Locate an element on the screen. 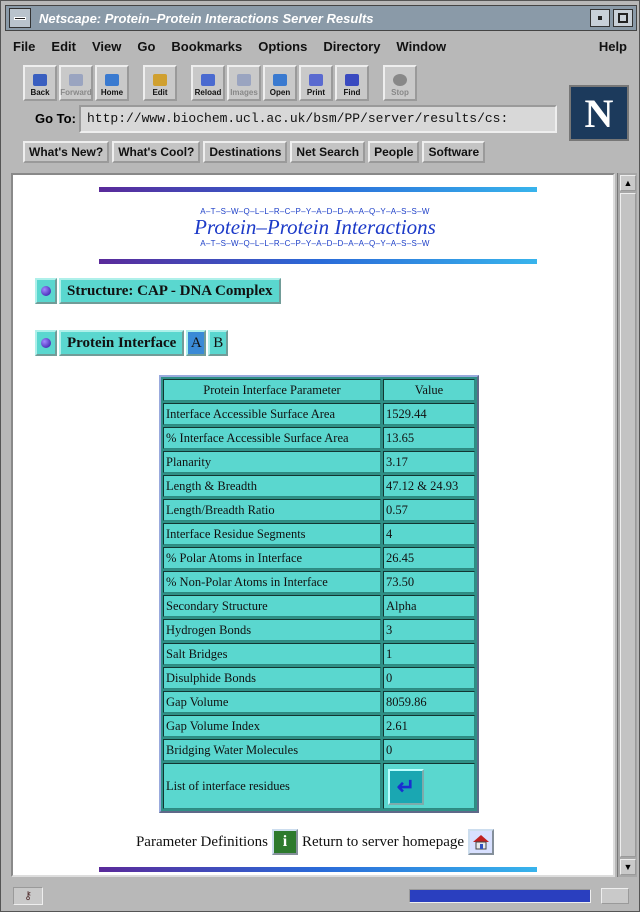  home-button: Home is located at coordinates (112, 83).